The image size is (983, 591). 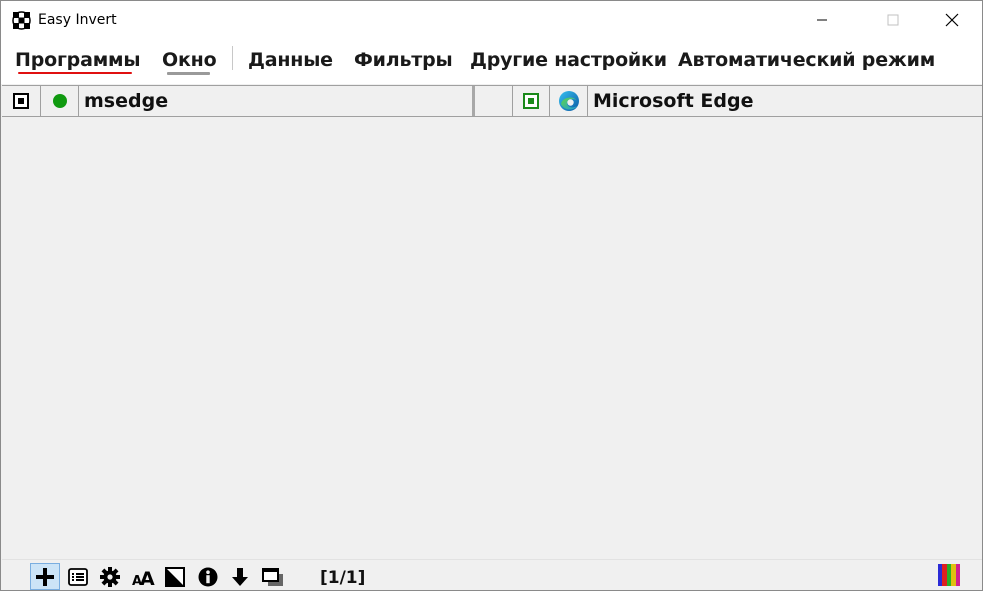 I want to click on active-tab-indicator, so click(x=75, y=73).